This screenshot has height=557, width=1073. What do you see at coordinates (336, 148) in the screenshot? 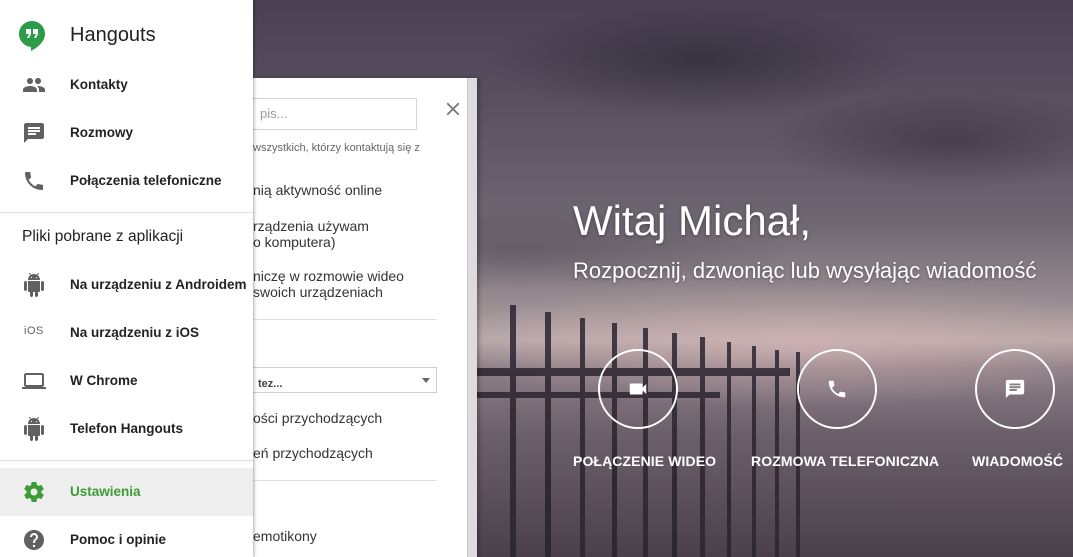
I see `status-note: wszystkich, którzy kontaktują się z` at bounding box center [336, 148].